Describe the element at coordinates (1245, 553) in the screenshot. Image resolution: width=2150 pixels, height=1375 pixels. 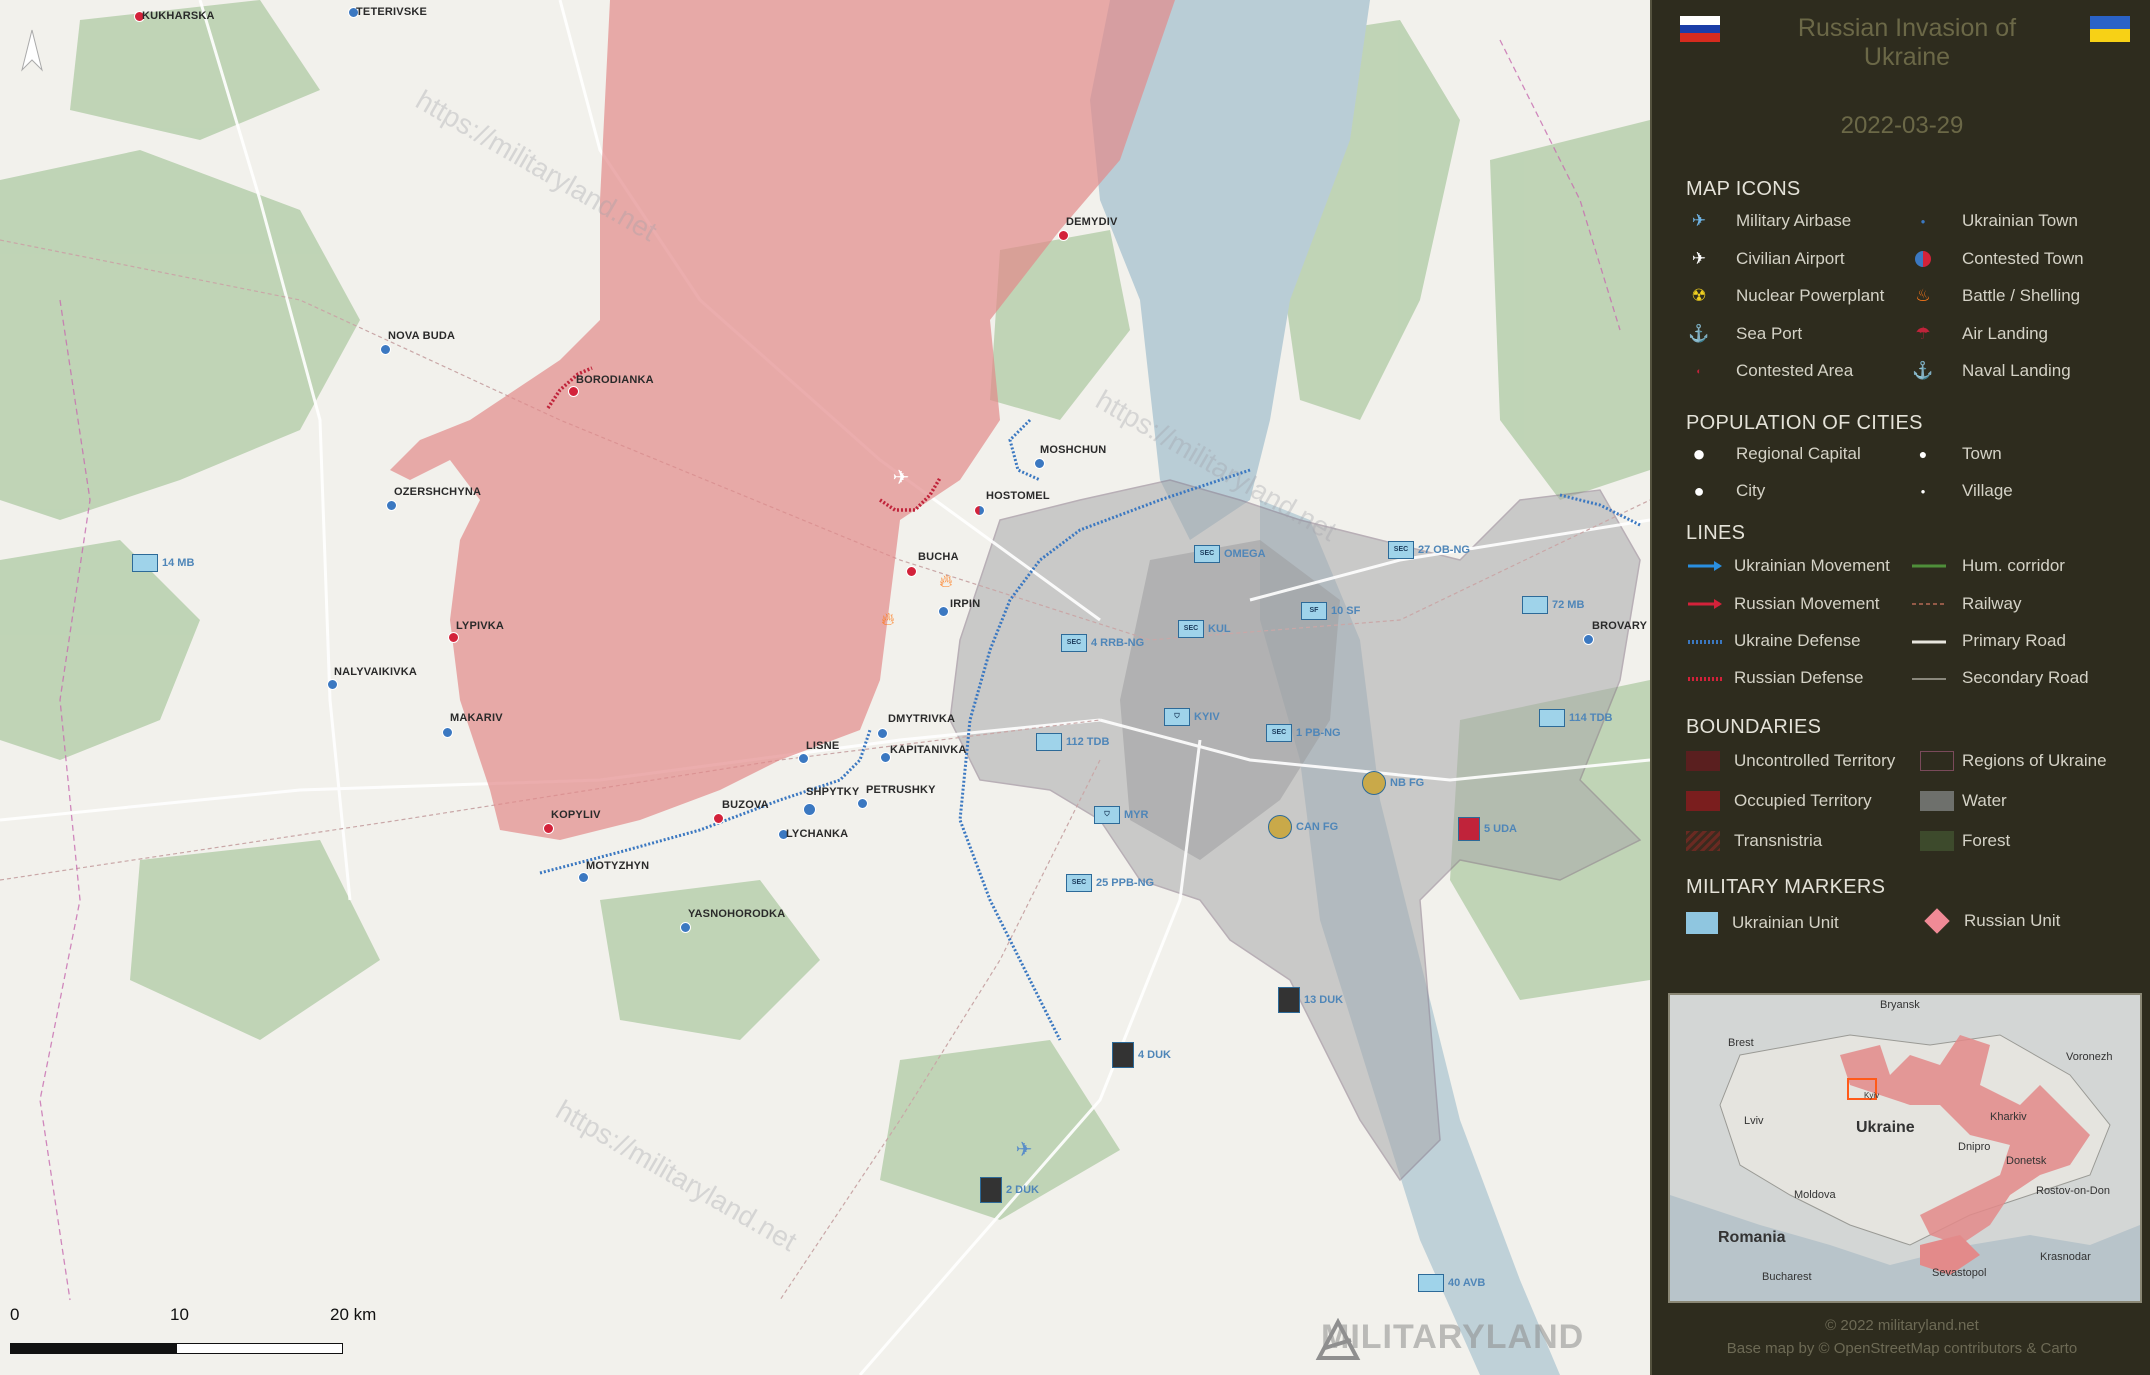
I see `unit-label: OMEGA` at that location.